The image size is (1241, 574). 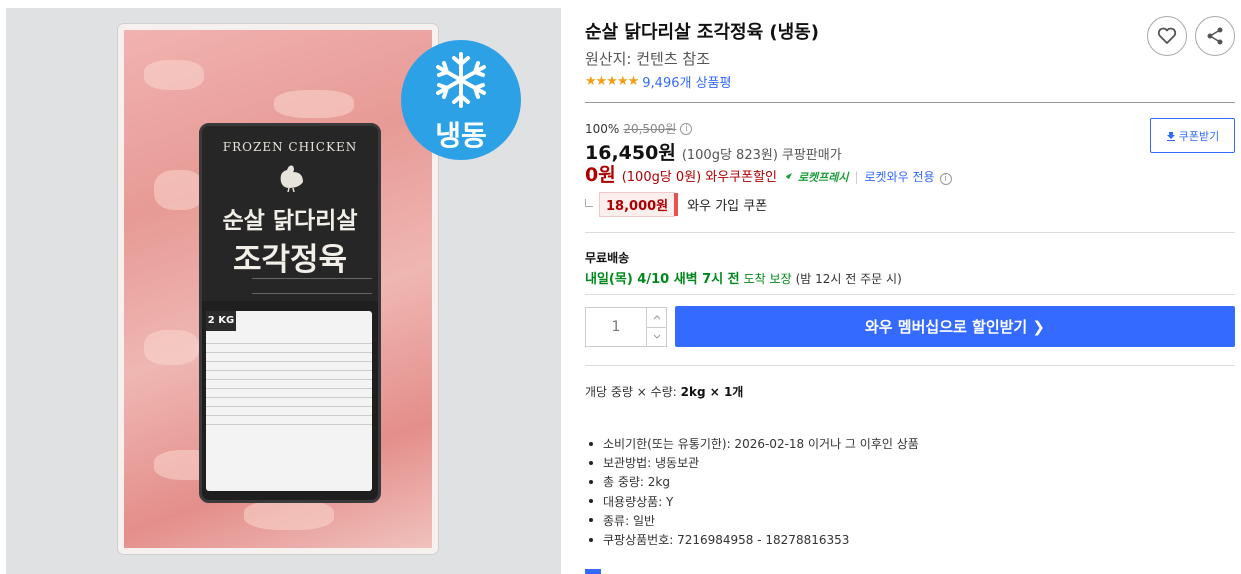 What do you see at coordinates (767, 279) in the screenshot?
I see `arrival-guarantee: 도착 보장` at bounding box center [767, 279].